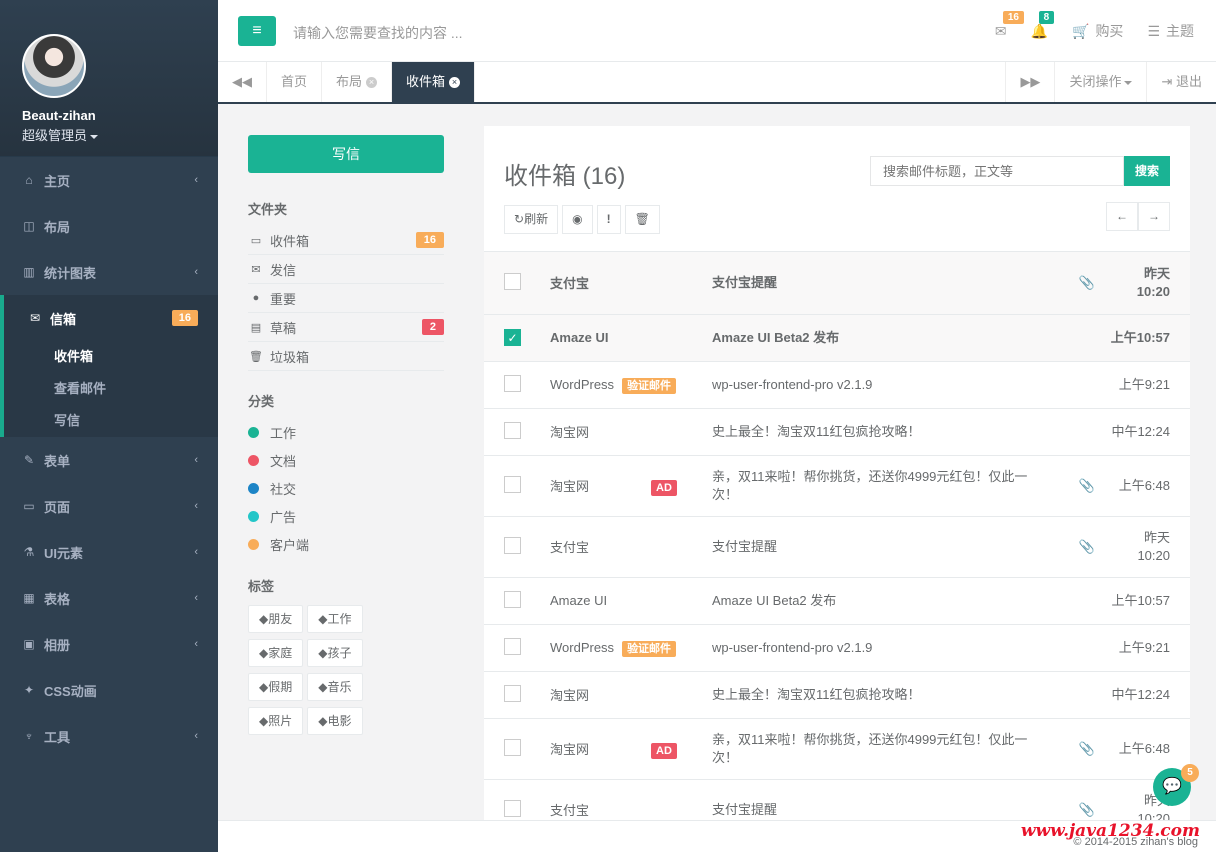 The width and height of the screenshot is (1216, 852). I want to click on logout-button: ⇥ 退出, so click(1181, 82).